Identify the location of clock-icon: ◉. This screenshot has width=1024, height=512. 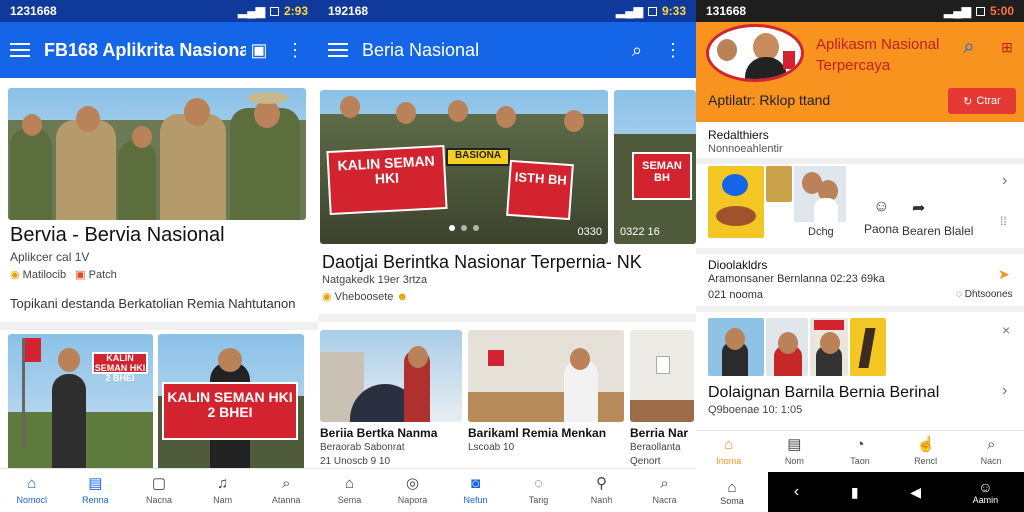
(15, 275).